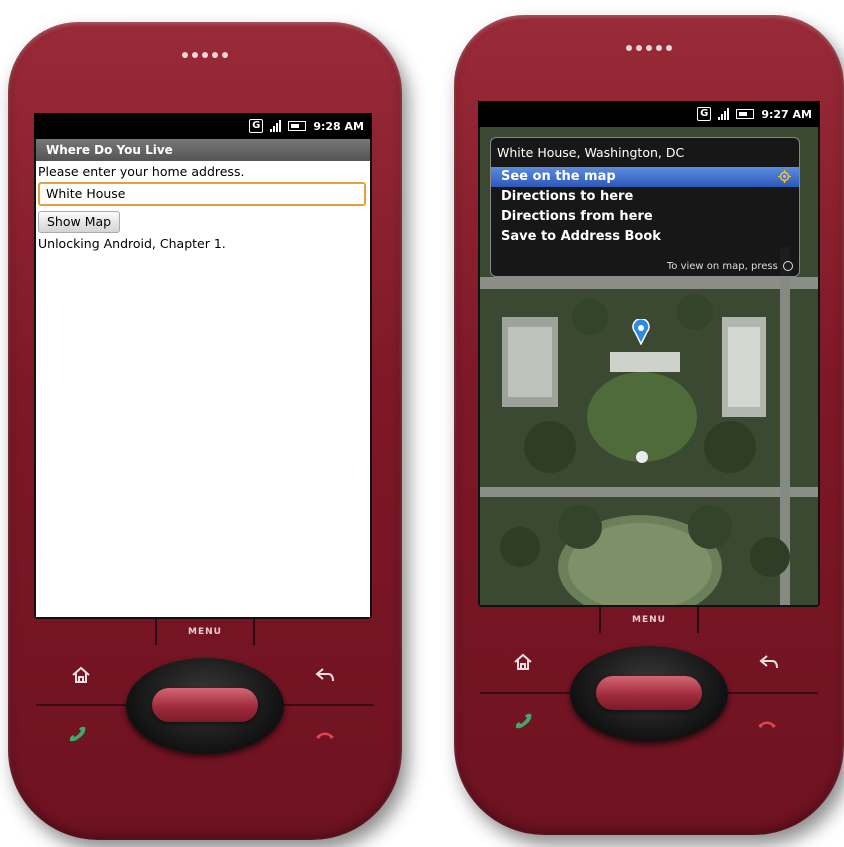 This screenshot has height=847, width=844. Describe the element at coordinates (645, 217) in the screenshot. I see `menu-item-directions-from: Directions from here` at that location.